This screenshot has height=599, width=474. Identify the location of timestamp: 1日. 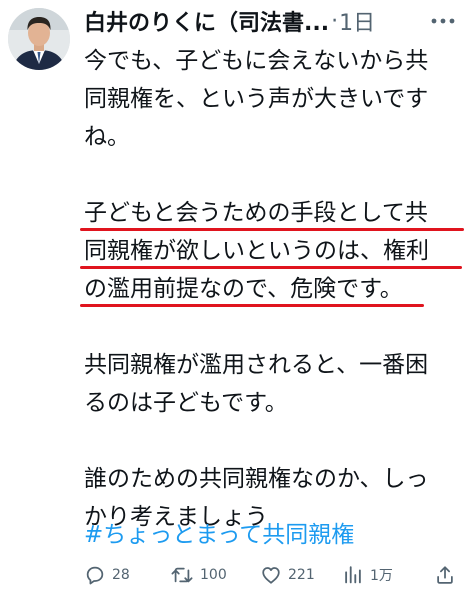
(357, 21).